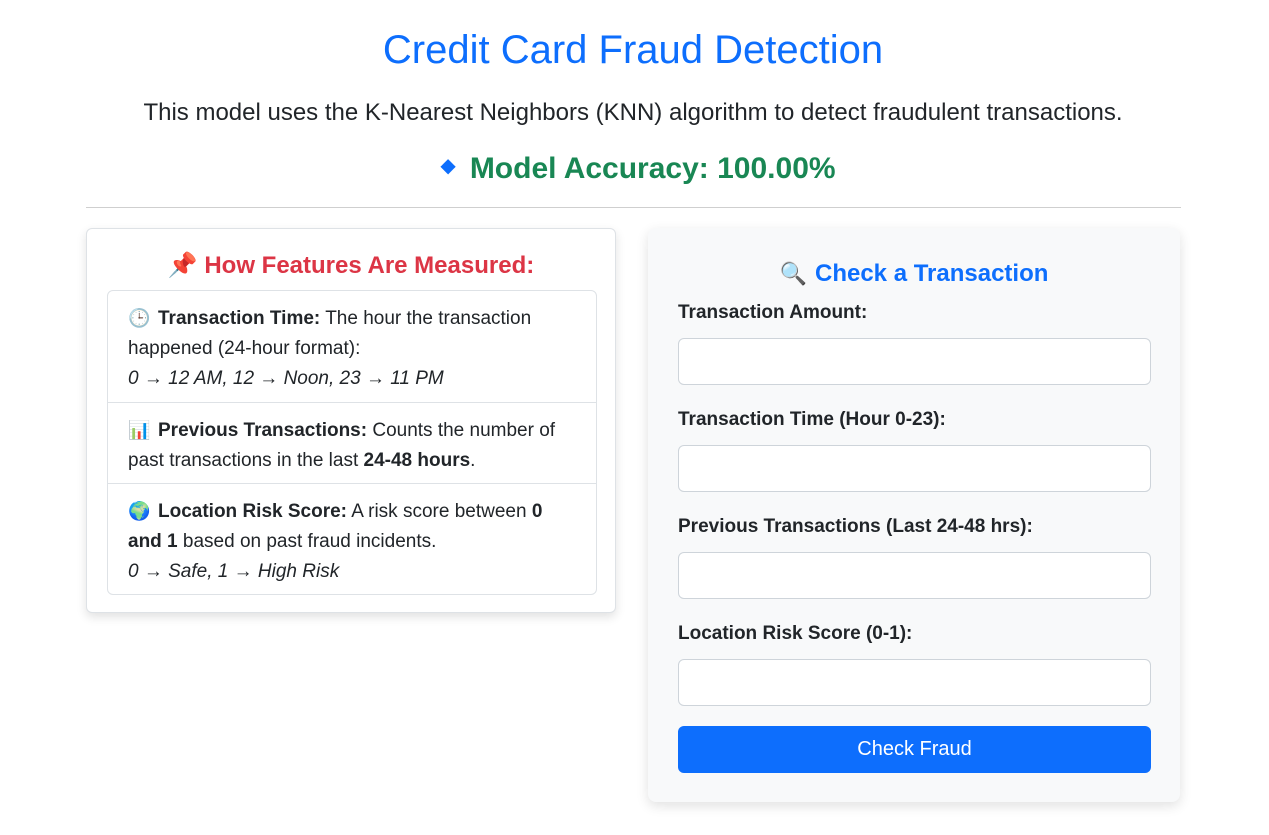 The image size is (1269, 835). What do you see at coordinates (793, 273) in the screenshot?
I see `magnifier-icon: 🔍` at bounding box center [793, 273].